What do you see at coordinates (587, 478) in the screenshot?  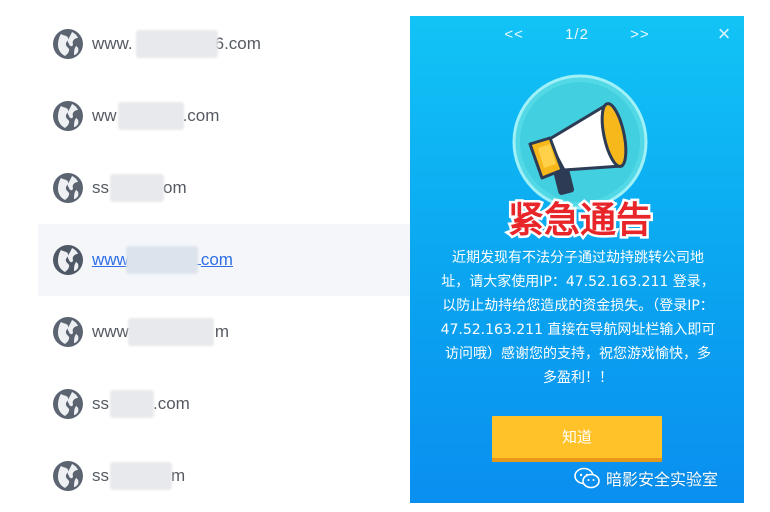 I see `wechat-icon` at bounding box center [587, 478].